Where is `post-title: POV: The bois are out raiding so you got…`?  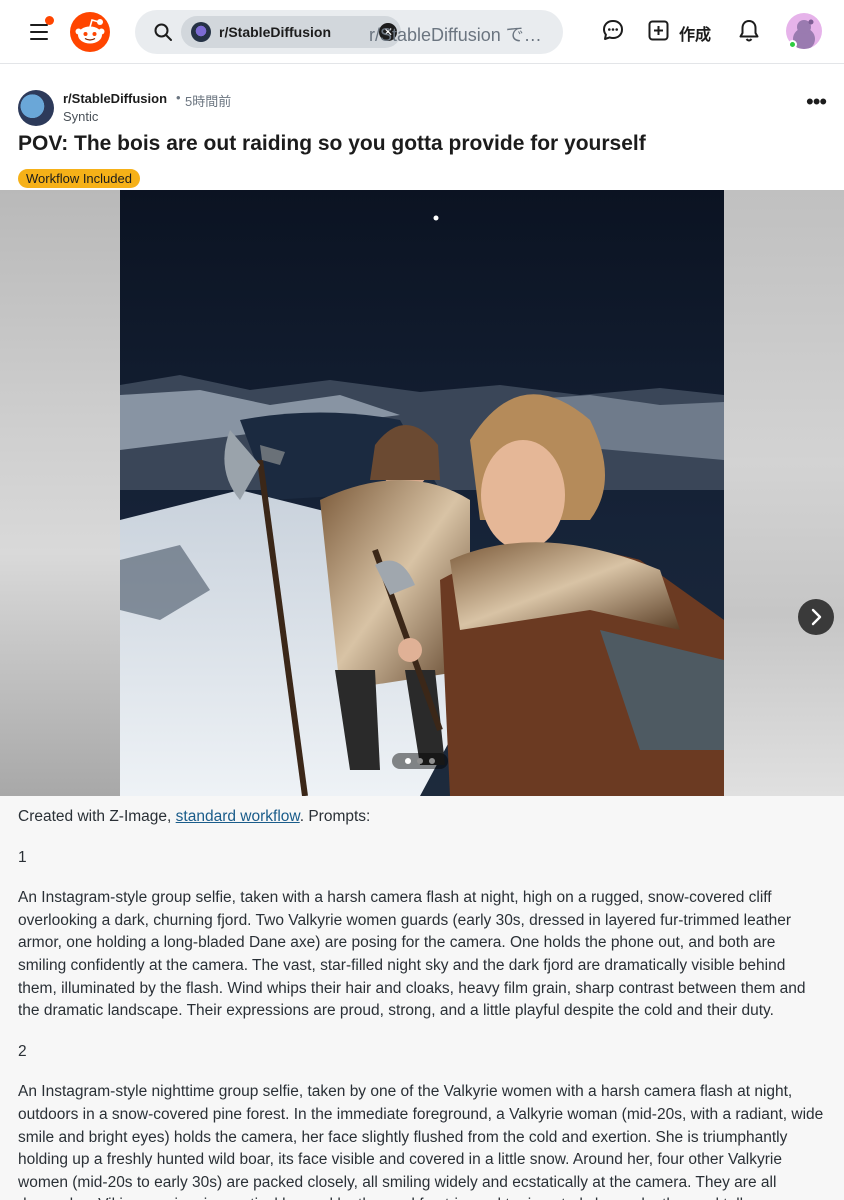
post-title: POV: The bois are out raiding so you got… is located at coordinates (332, 144).